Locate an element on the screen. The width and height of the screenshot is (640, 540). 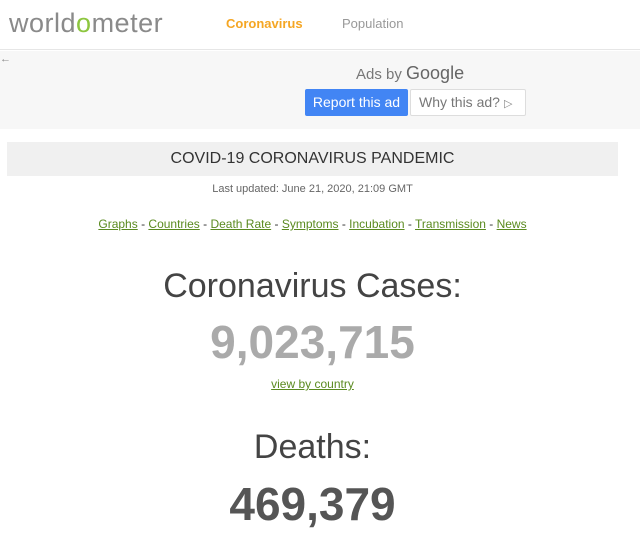
worldometer-logo: worldometer is located at coordinates (86, 23).